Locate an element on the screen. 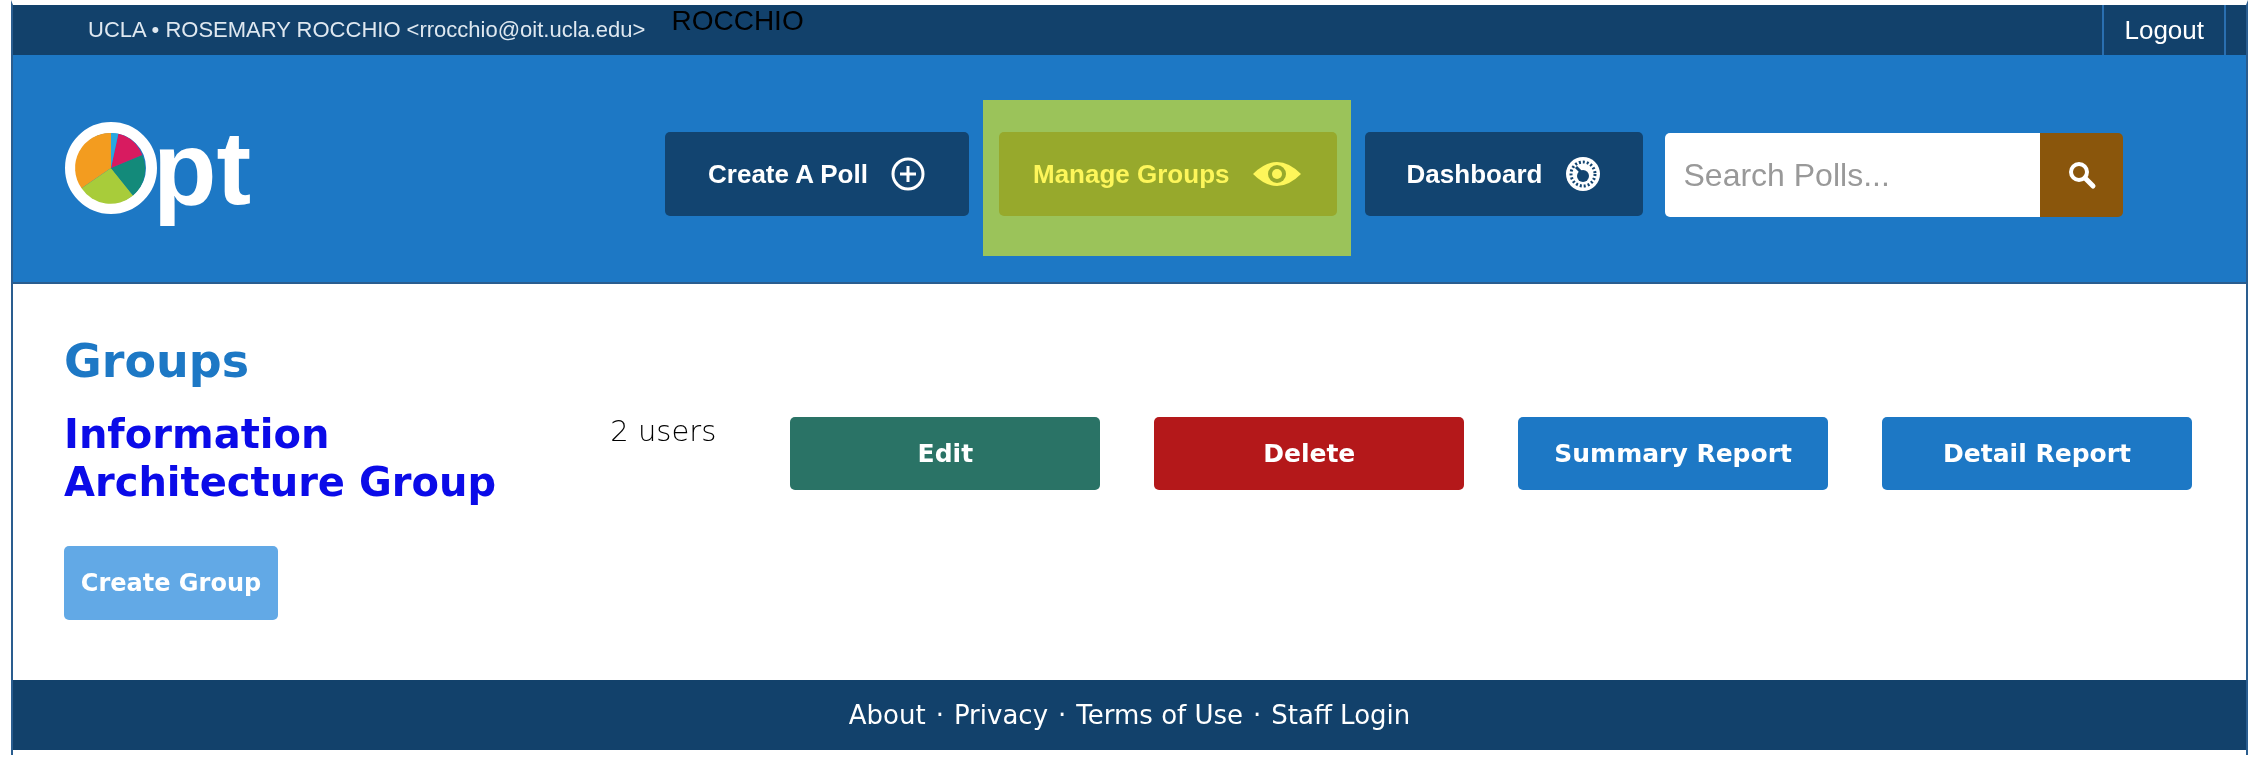 The image size is (2259, 772). logo-text: pt is located at coordinates (203, 168).